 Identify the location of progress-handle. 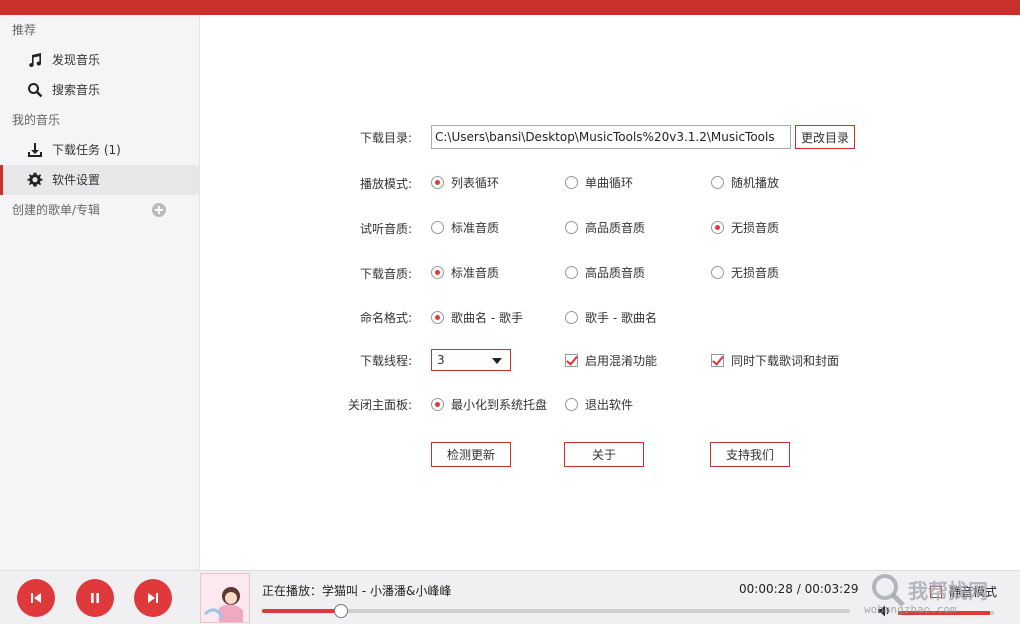
(340, 611).